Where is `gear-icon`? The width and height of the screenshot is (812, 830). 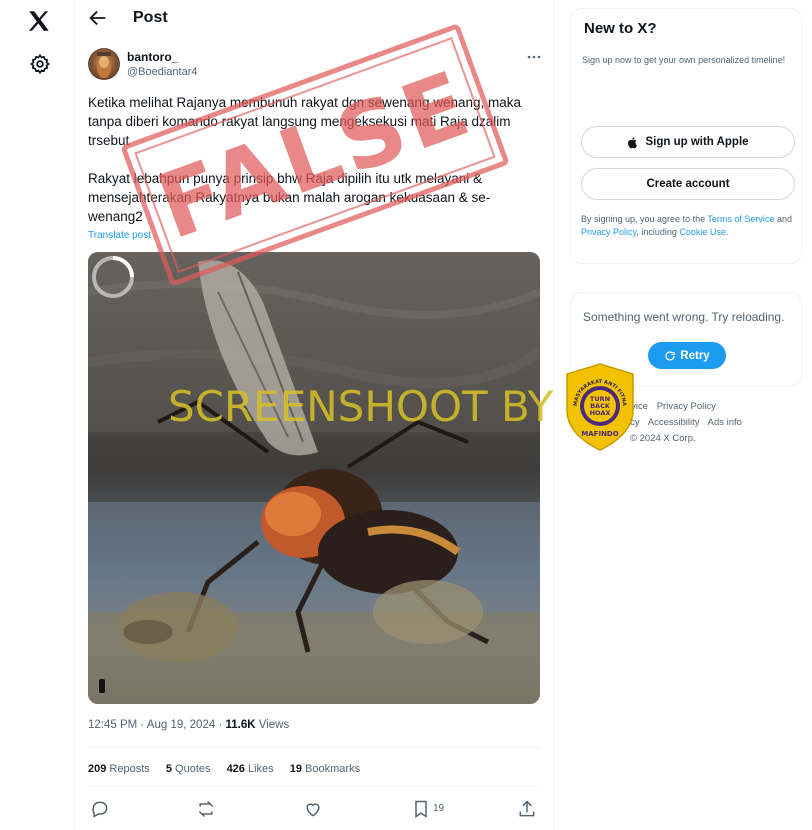
gear-icon is located at coordinates (40, 64).